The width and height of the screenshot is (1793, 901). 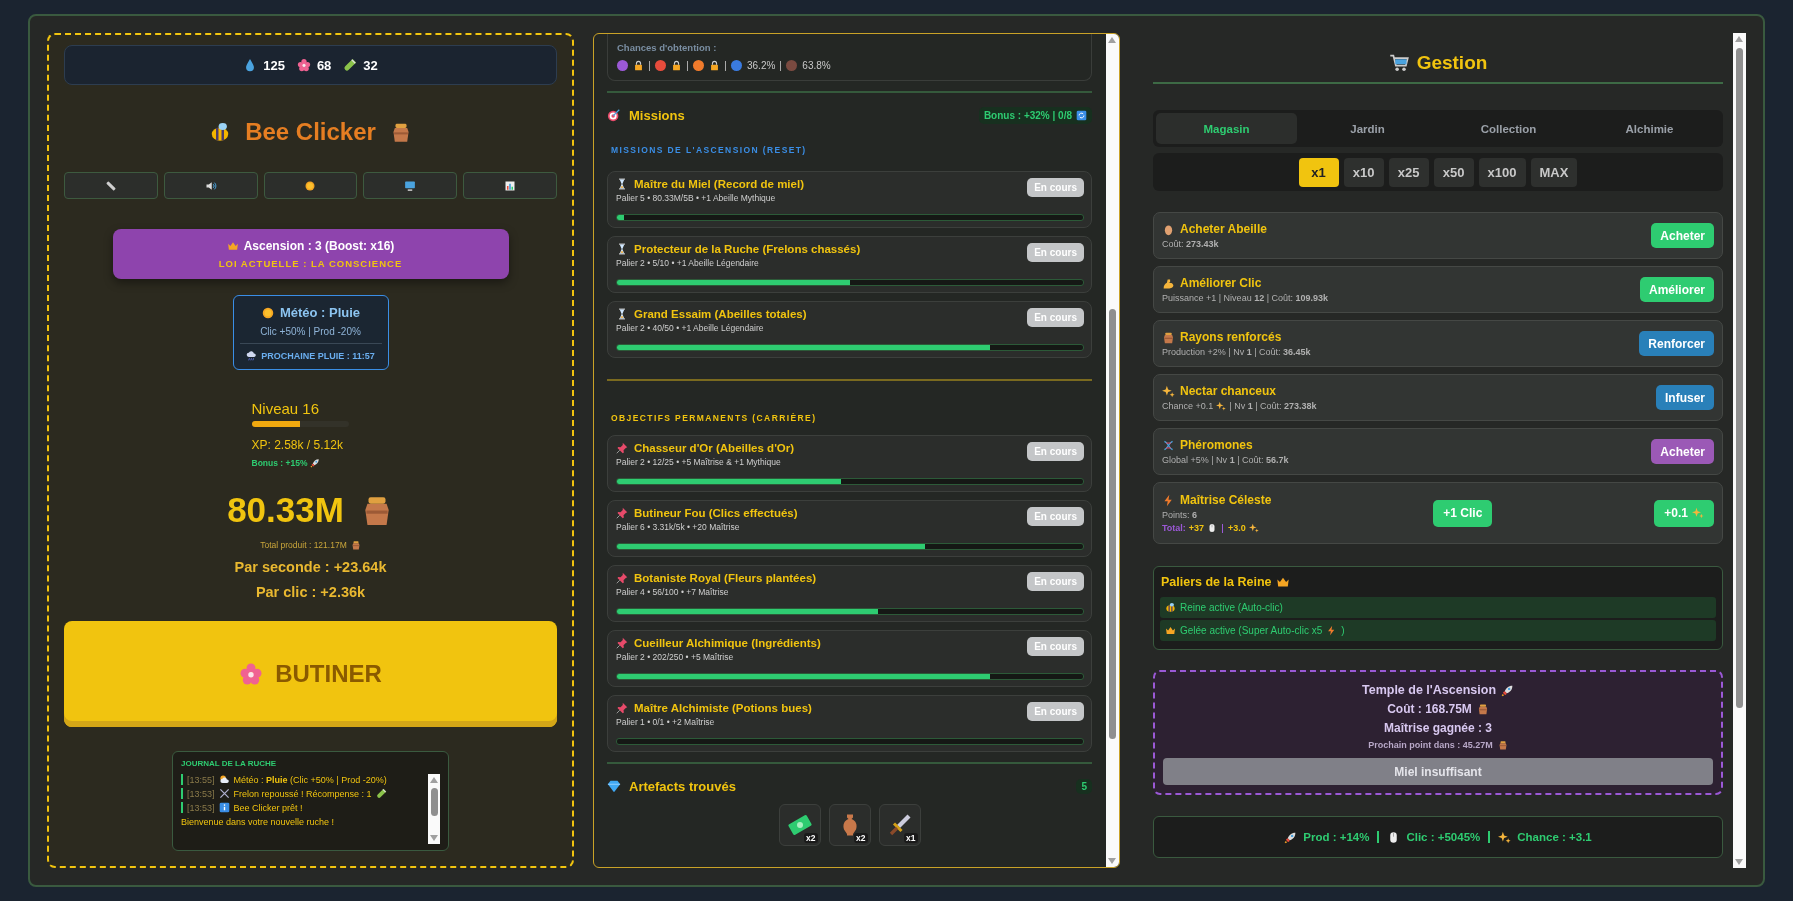 I want to click on upgrade-detail: | Nv 1 | Coût: 273.38k, so click(x=1273, y=406).